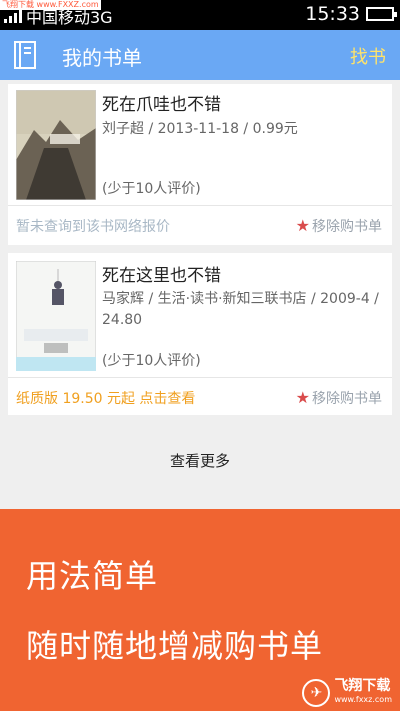 Image resolution: width=400 pixels, height=711 pixels. I want to click on watermark-text: 飞翔下载 www.FXXZ.com, so click(50, 5).